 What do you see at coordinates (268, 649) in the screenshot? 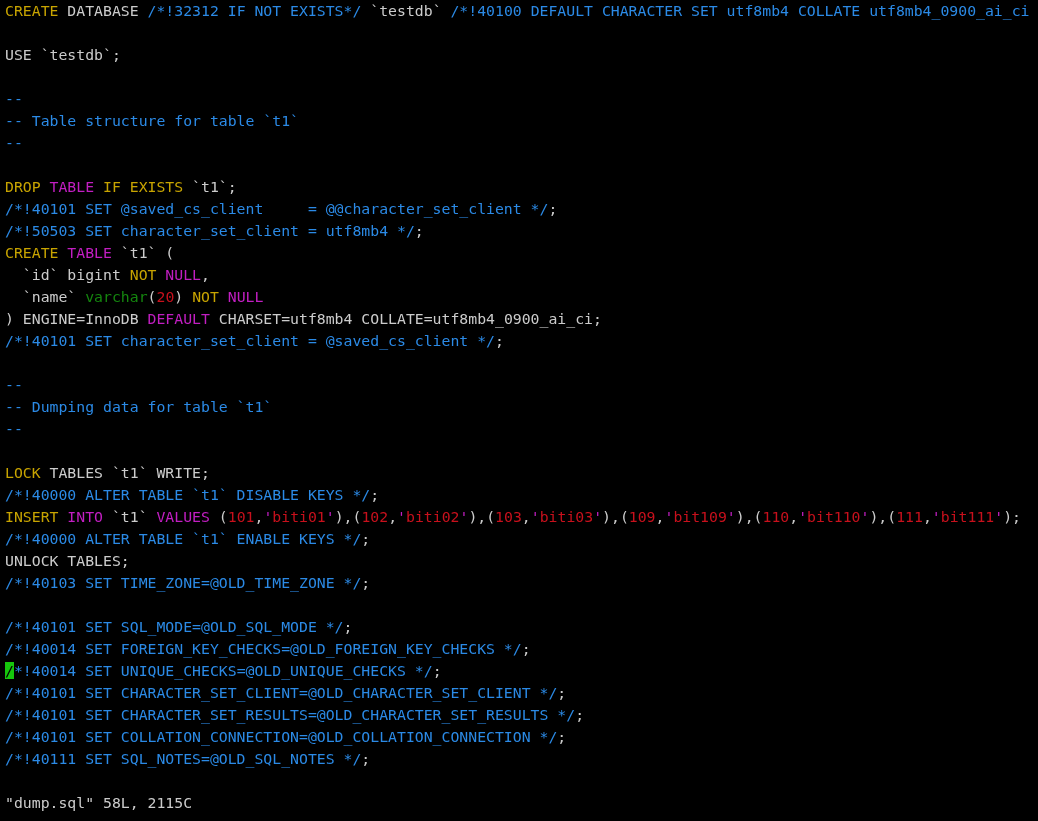
I see `code-line: /*!40014 SET FOREIGN_KEY_CHECKS=@OLD_FOREIGN_KEY_CHECKS */;` at bounding box center [268, 649].